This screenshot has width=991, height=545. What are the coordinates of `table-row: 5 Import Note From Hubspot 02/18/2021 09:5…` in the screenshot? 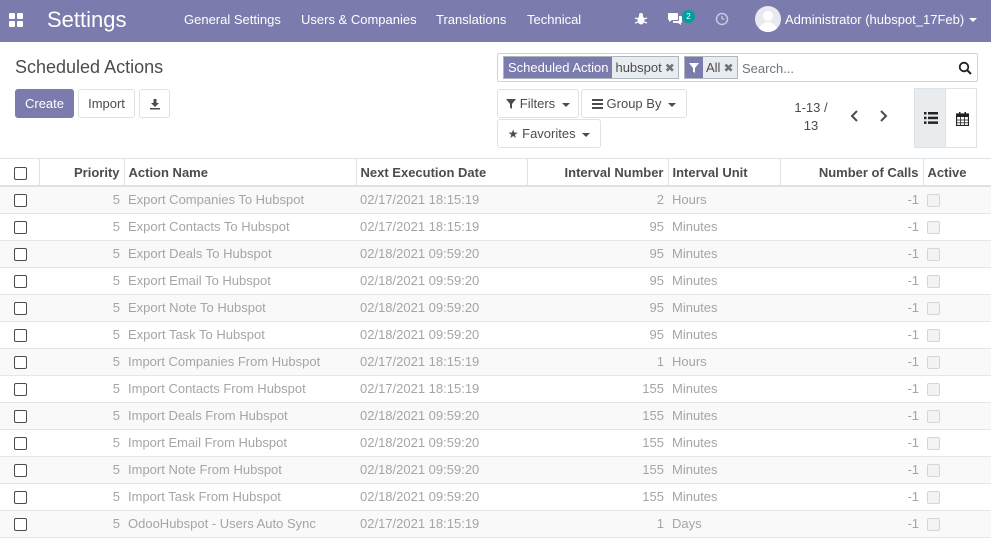 It's located at (495, 470).